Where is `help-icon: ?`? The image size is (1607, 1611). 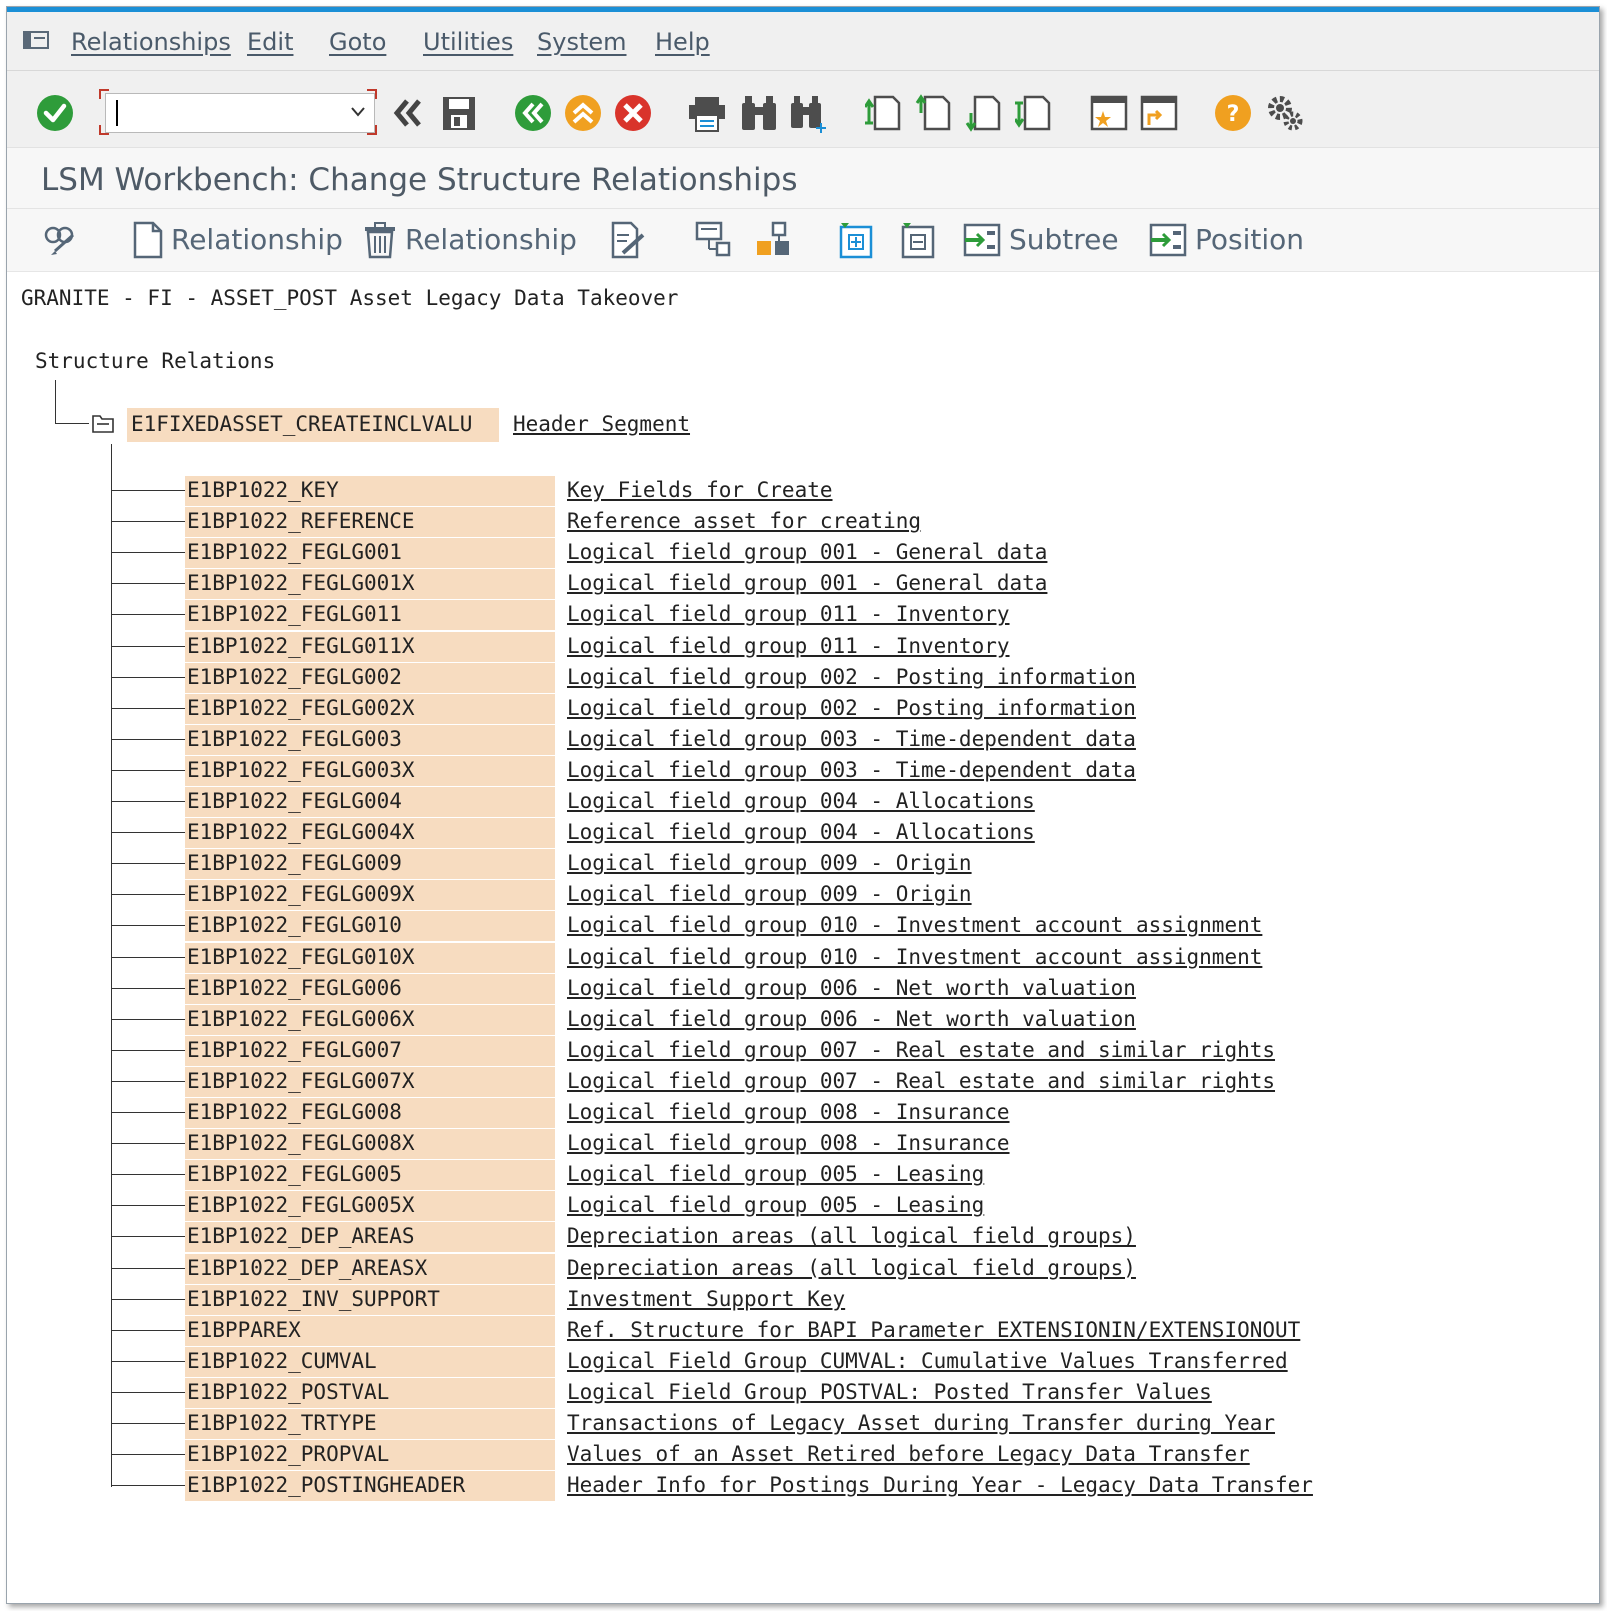 help-icon: ? is located at coordinates (1233, 113).